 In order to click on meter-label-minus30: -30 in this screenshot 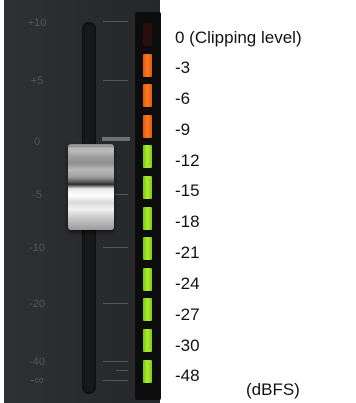, I will do `click(187, 345)`.